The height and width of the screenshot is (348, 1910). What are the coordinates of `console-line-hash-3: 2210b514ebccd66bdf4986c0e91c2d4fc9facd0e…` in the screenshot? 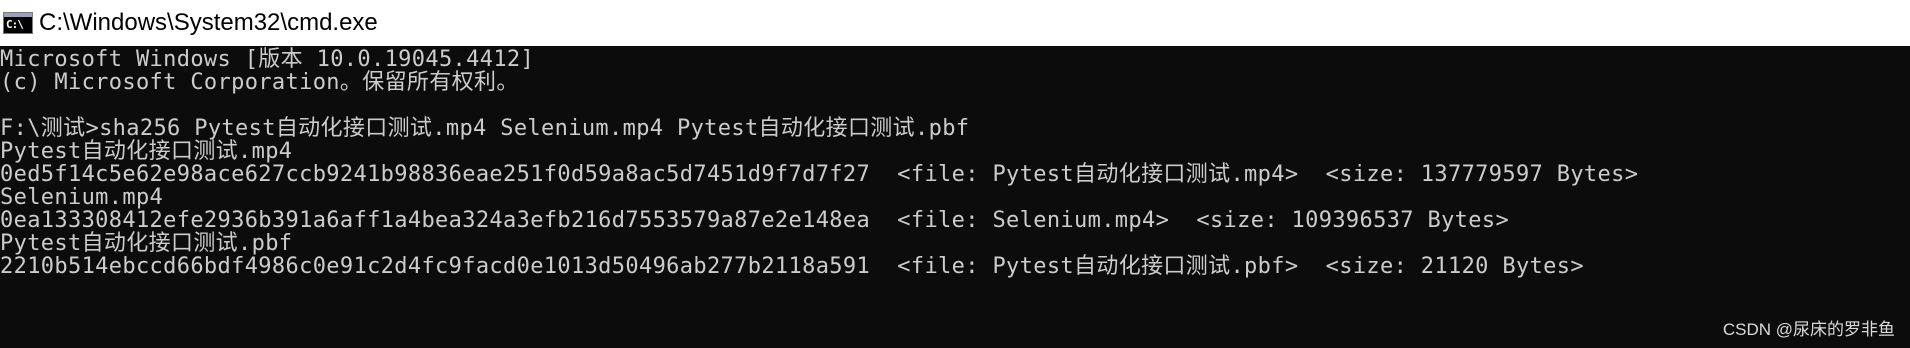 It's located at (792, 266).